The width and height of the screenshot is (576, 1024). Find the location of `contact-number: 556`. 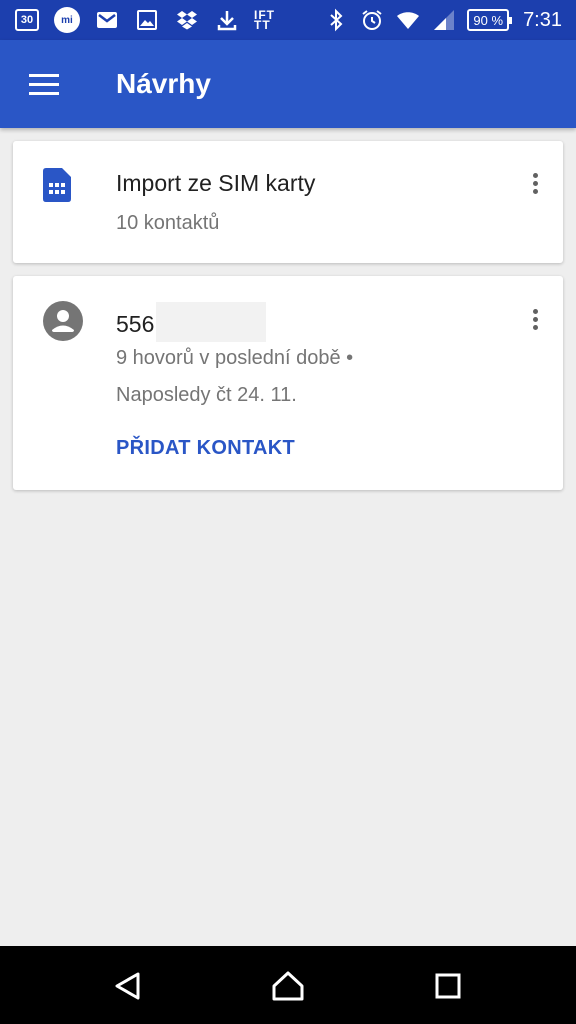

contact-number: 556 is located at coordinates (191, 324).